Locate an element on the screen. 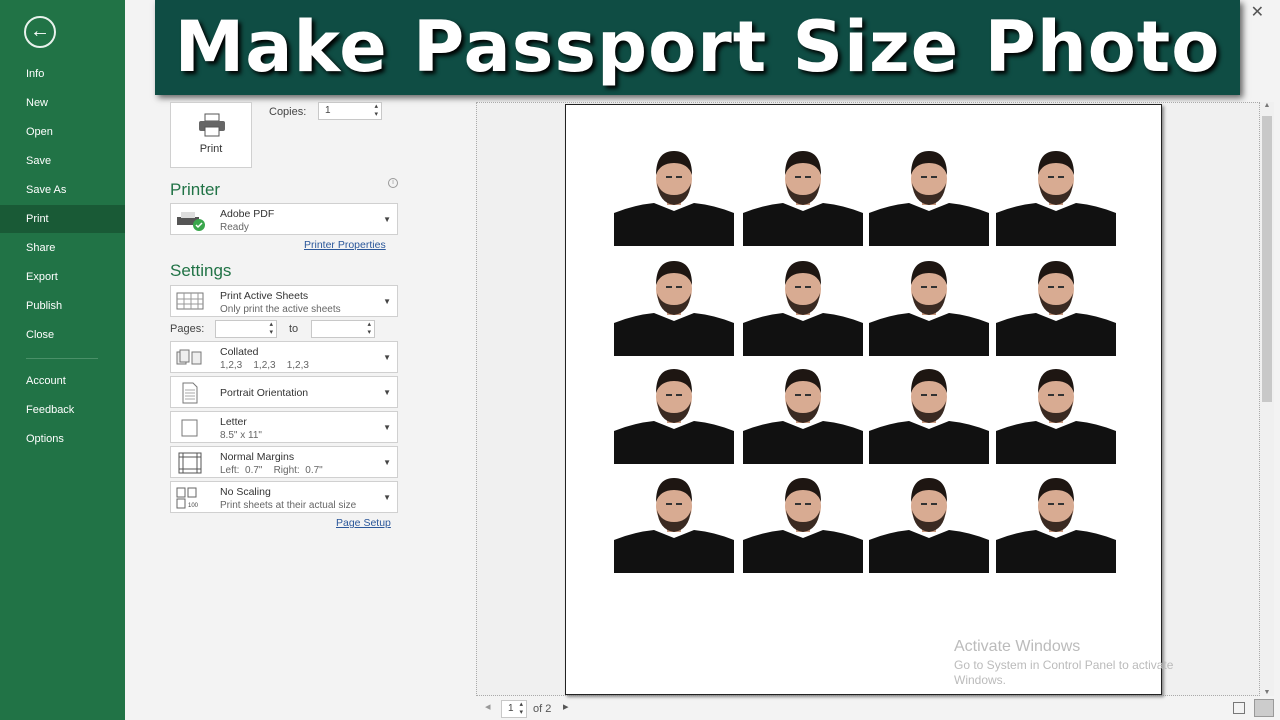 This screenshot has height=720, width=1280. paper-title: Letter is located at coordinates (233, 422).